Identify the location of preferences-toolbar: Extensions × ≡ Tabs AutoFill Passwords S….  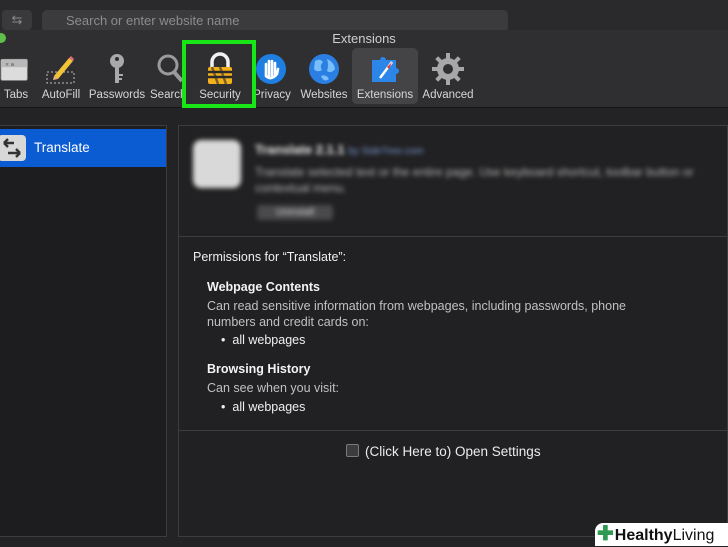
(364, 69).